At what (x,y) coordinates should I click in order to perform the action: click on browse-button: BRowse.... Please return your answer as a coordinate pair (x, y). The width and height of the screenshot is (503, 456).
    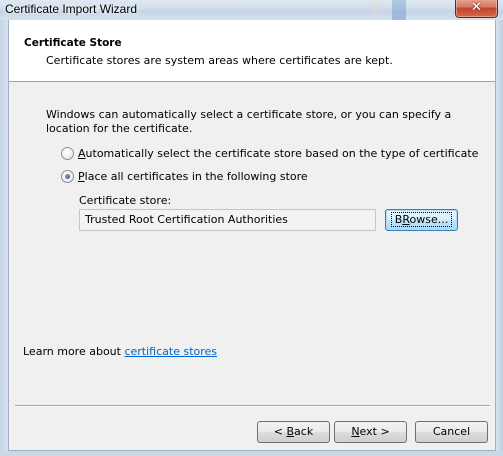
    Looking at the image, I should click on (421, 220).